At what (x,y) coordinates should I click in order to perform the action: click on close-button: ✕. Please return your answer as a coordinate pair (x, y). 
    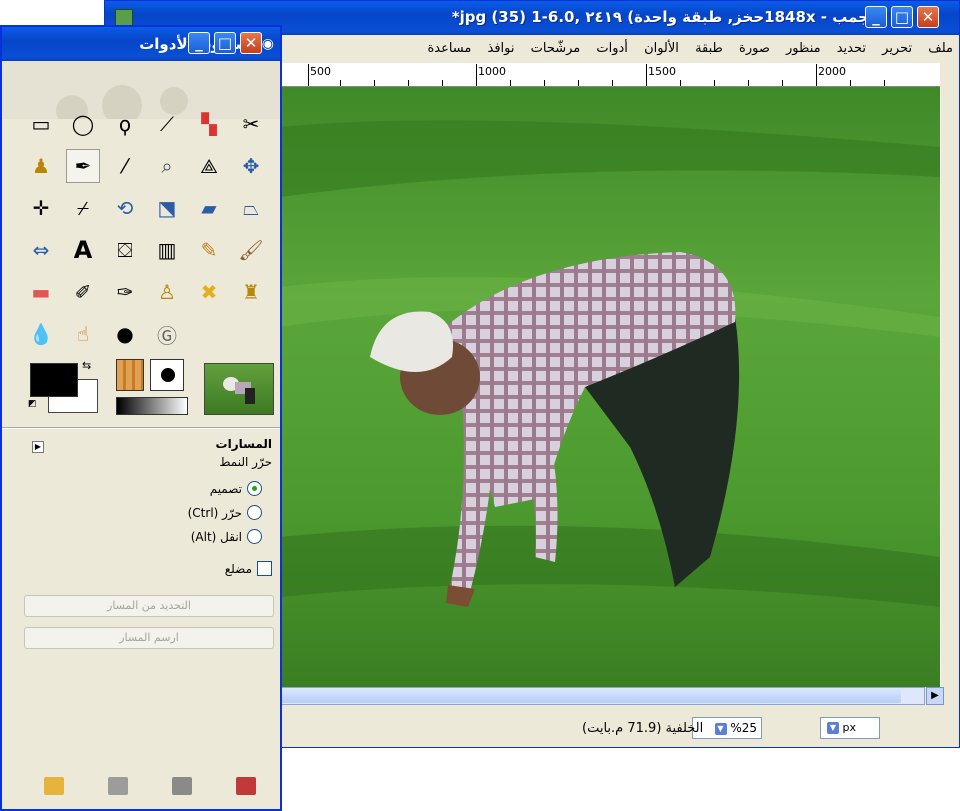
    Looking at the image, I should click on (928, 17).